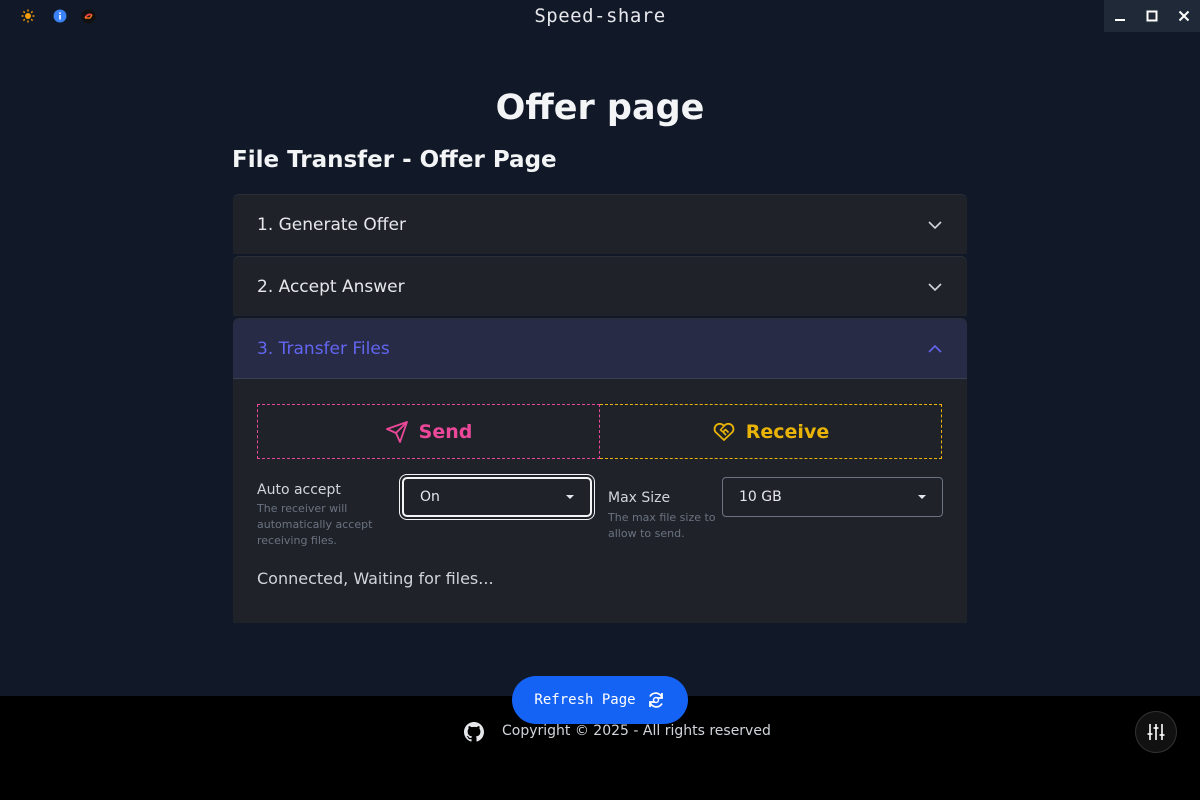  I want to click on accordion-item-label: 1. Generate Offer, so click(331, 224).